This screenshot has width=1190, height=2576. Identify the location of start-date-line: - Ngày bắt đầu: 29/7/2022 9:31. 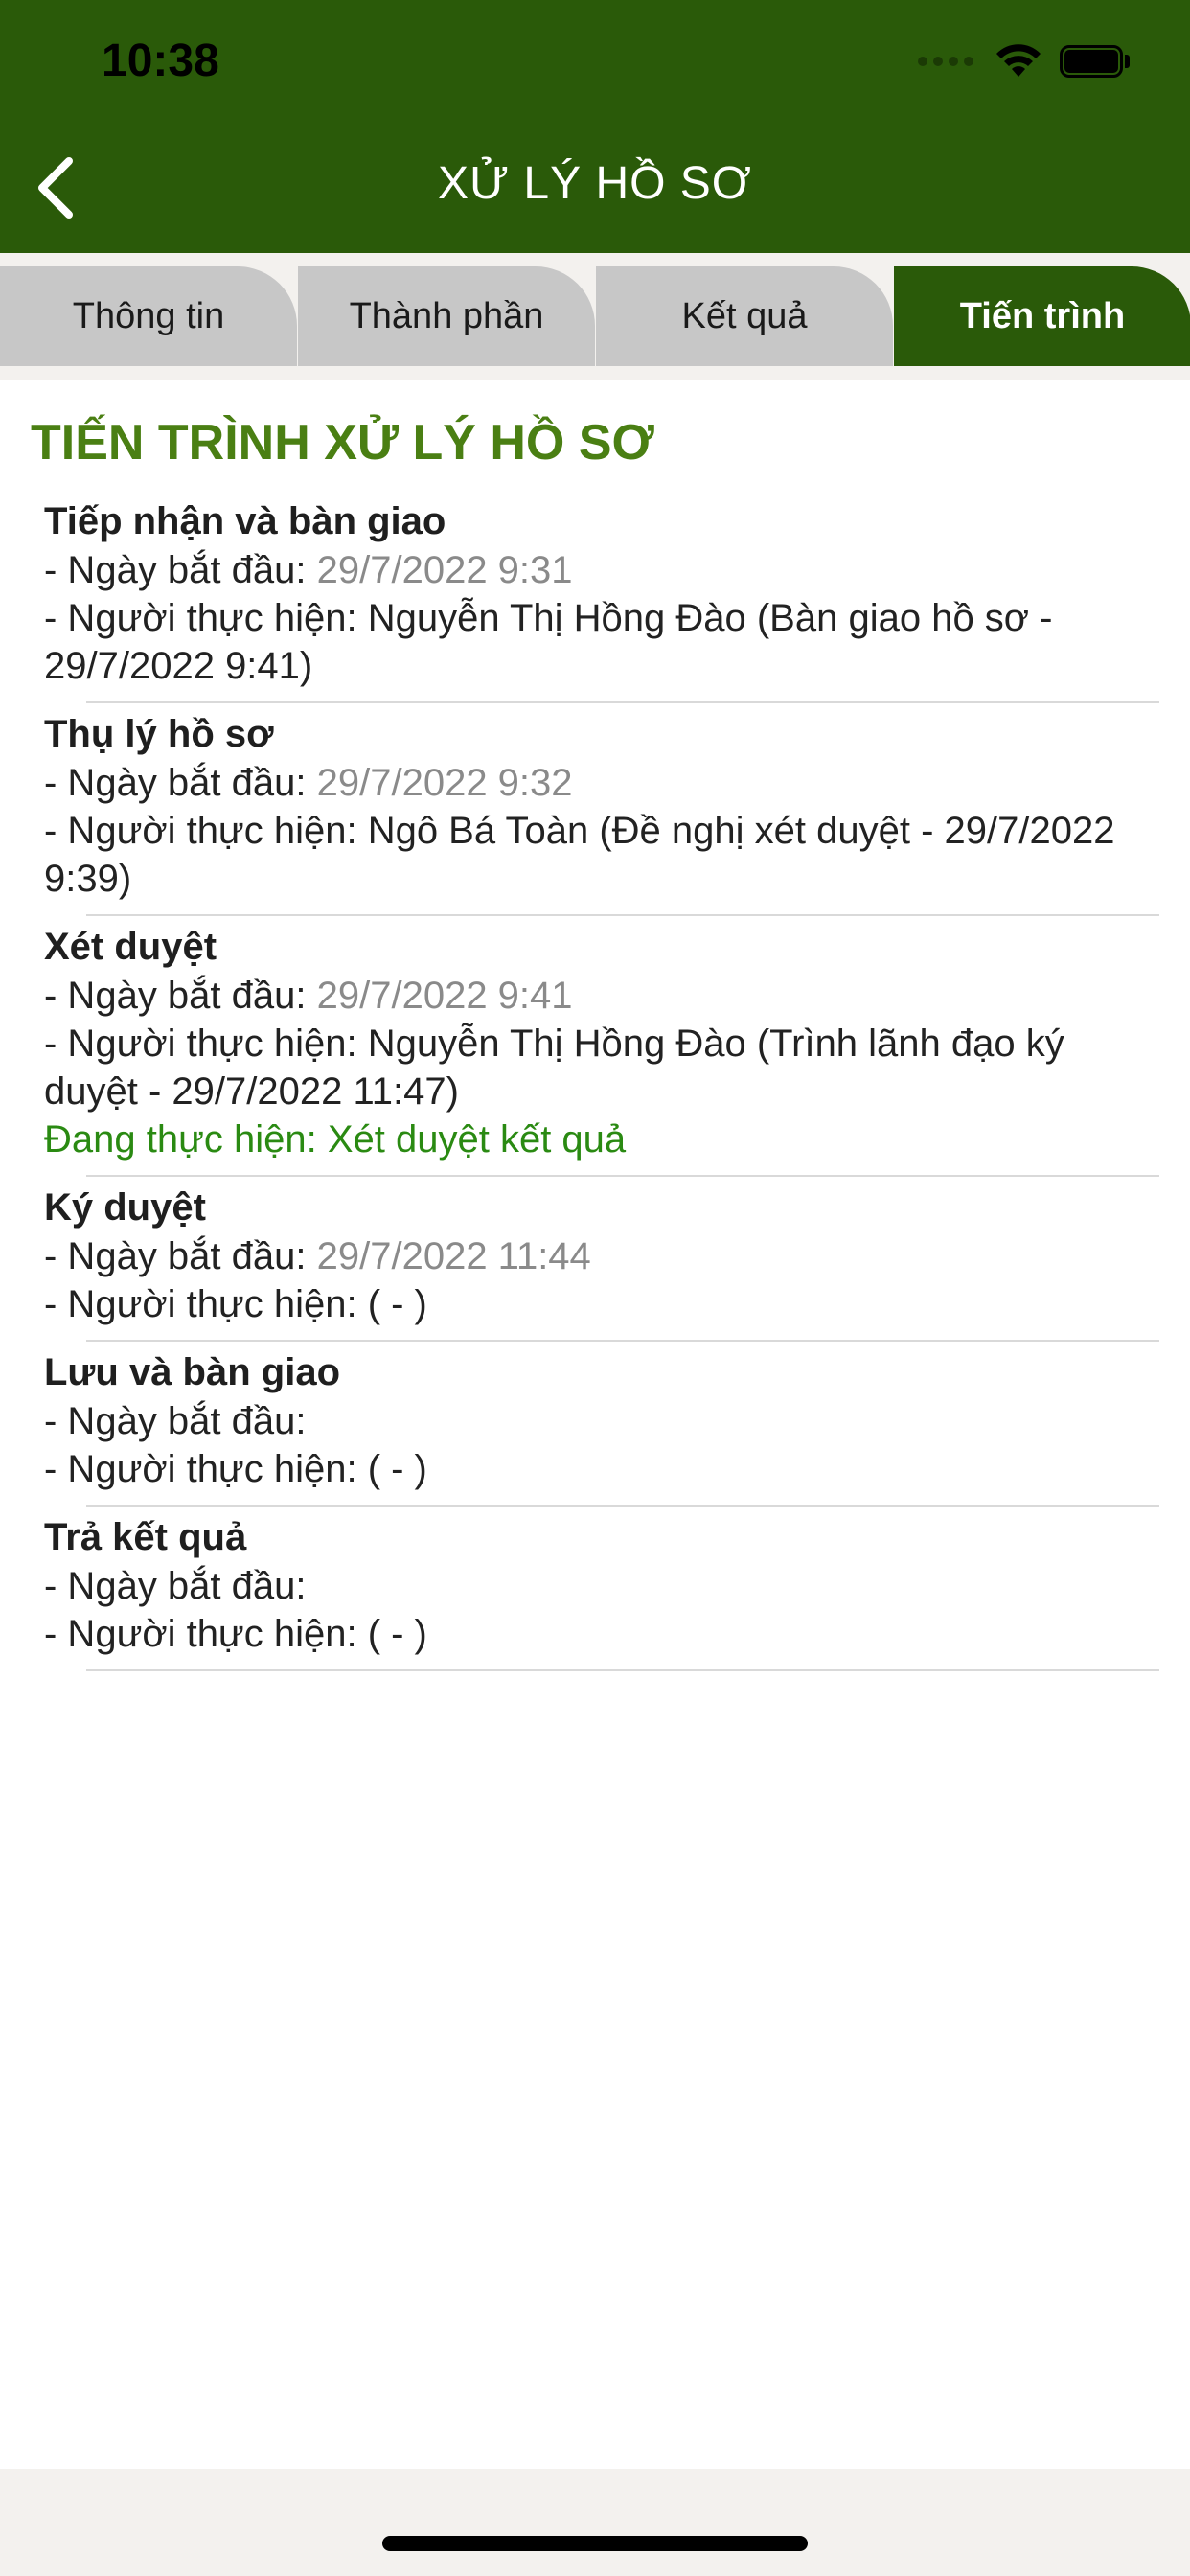
(595, 570).